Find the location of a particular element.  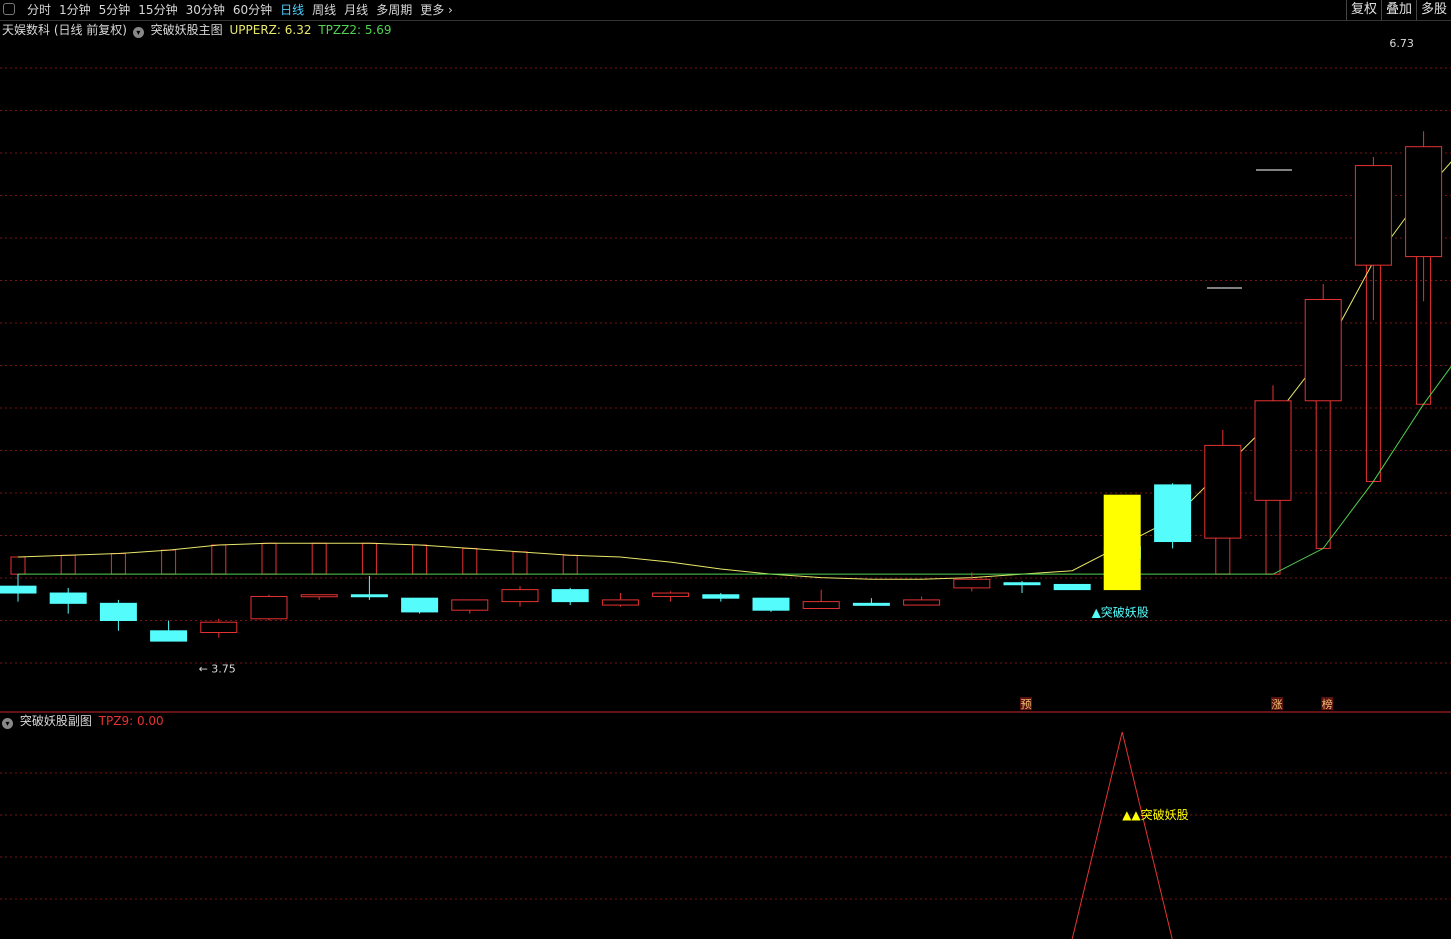

max-price-label: 6.73 is located at coordinates (1401, 43).